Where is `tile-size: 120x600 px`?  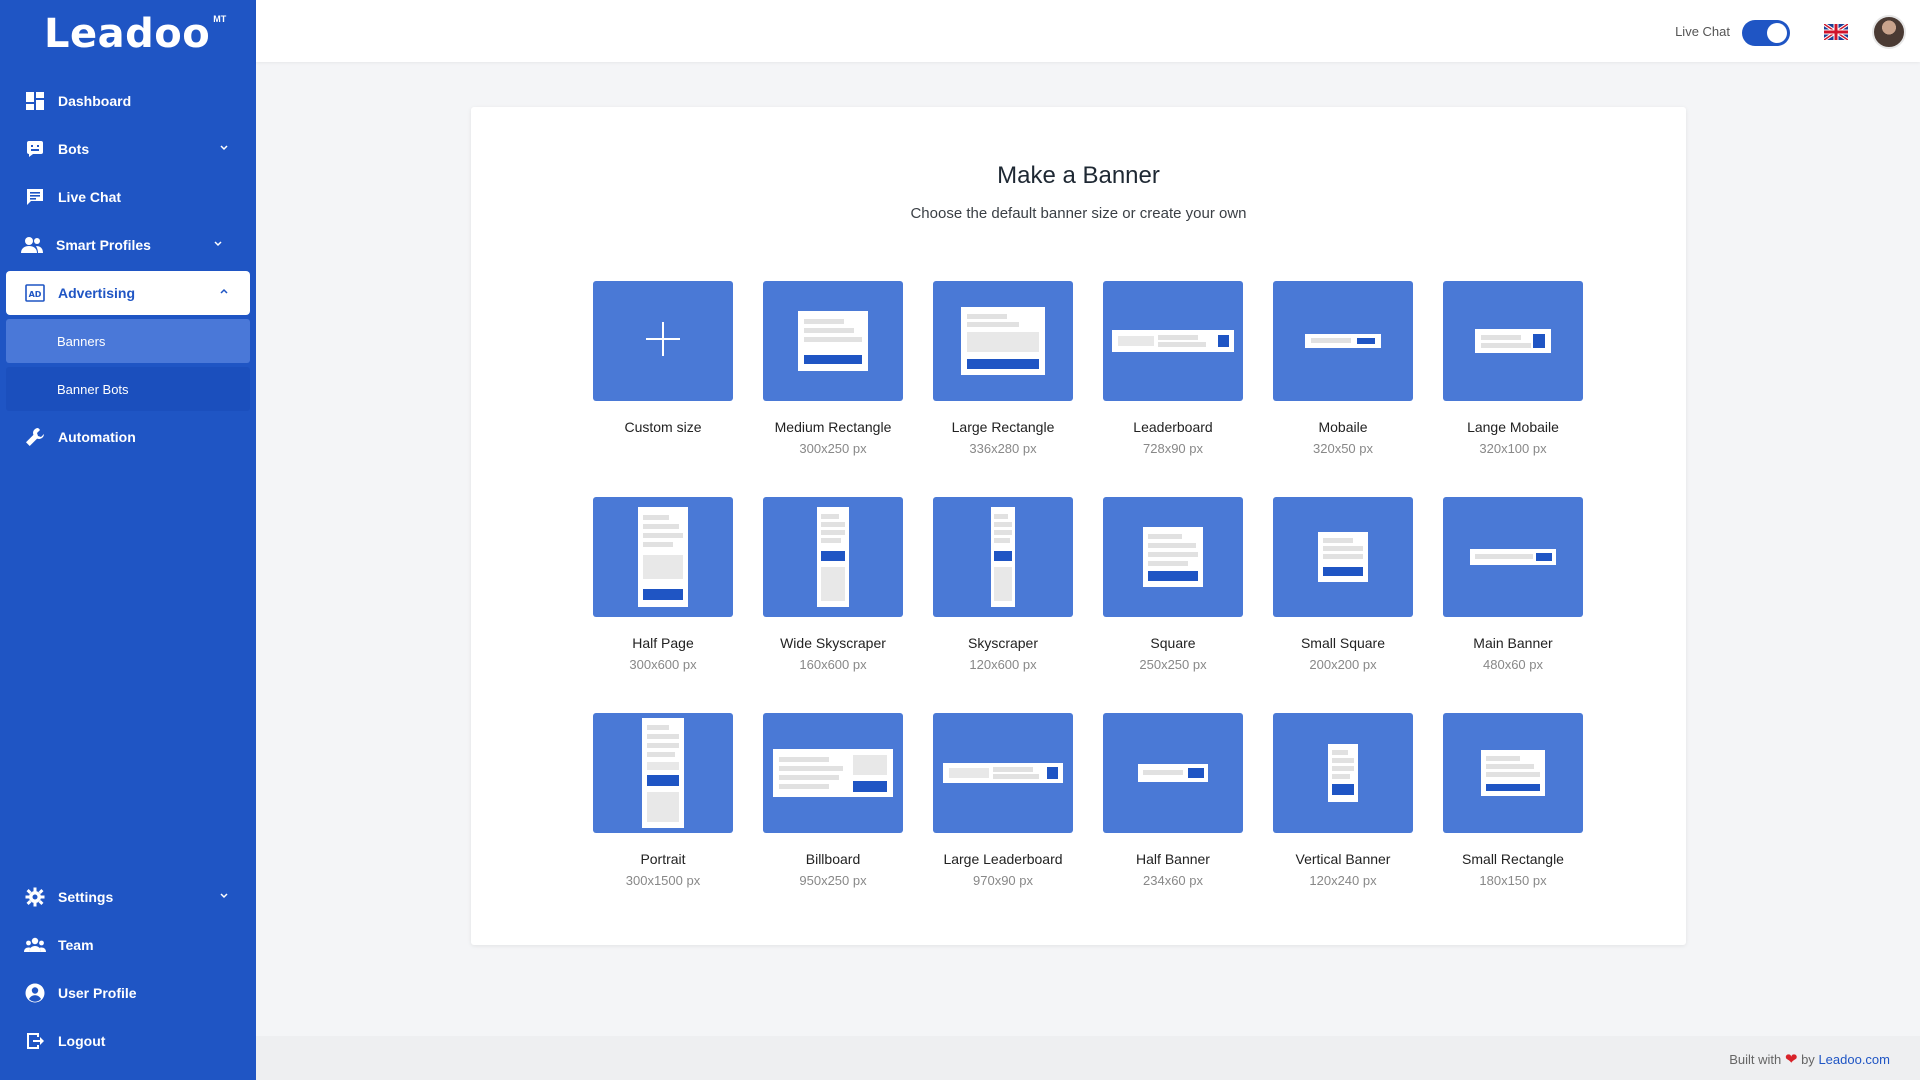 tile-size: 120x600 px is located at coordinates (1003, 664).